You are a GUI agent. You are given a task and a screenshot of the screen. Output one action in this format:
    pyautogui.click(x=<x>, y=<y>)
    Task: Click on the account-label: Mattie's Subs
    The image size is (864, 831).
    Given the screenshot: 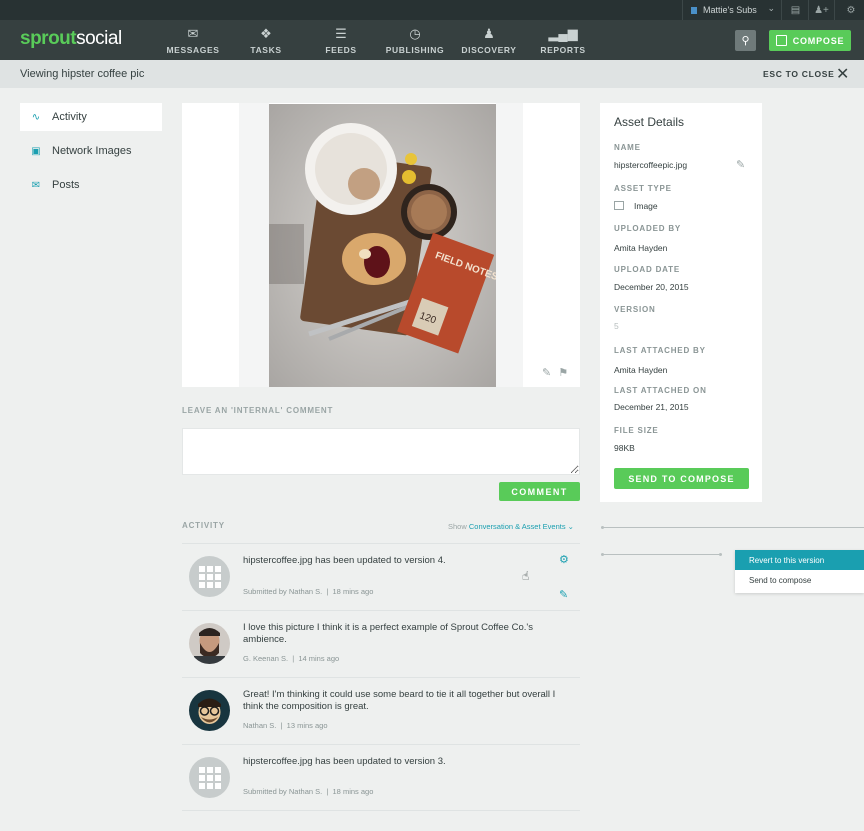 What is the action you would take?
    pyautogui.click(x=730, y=10)
    